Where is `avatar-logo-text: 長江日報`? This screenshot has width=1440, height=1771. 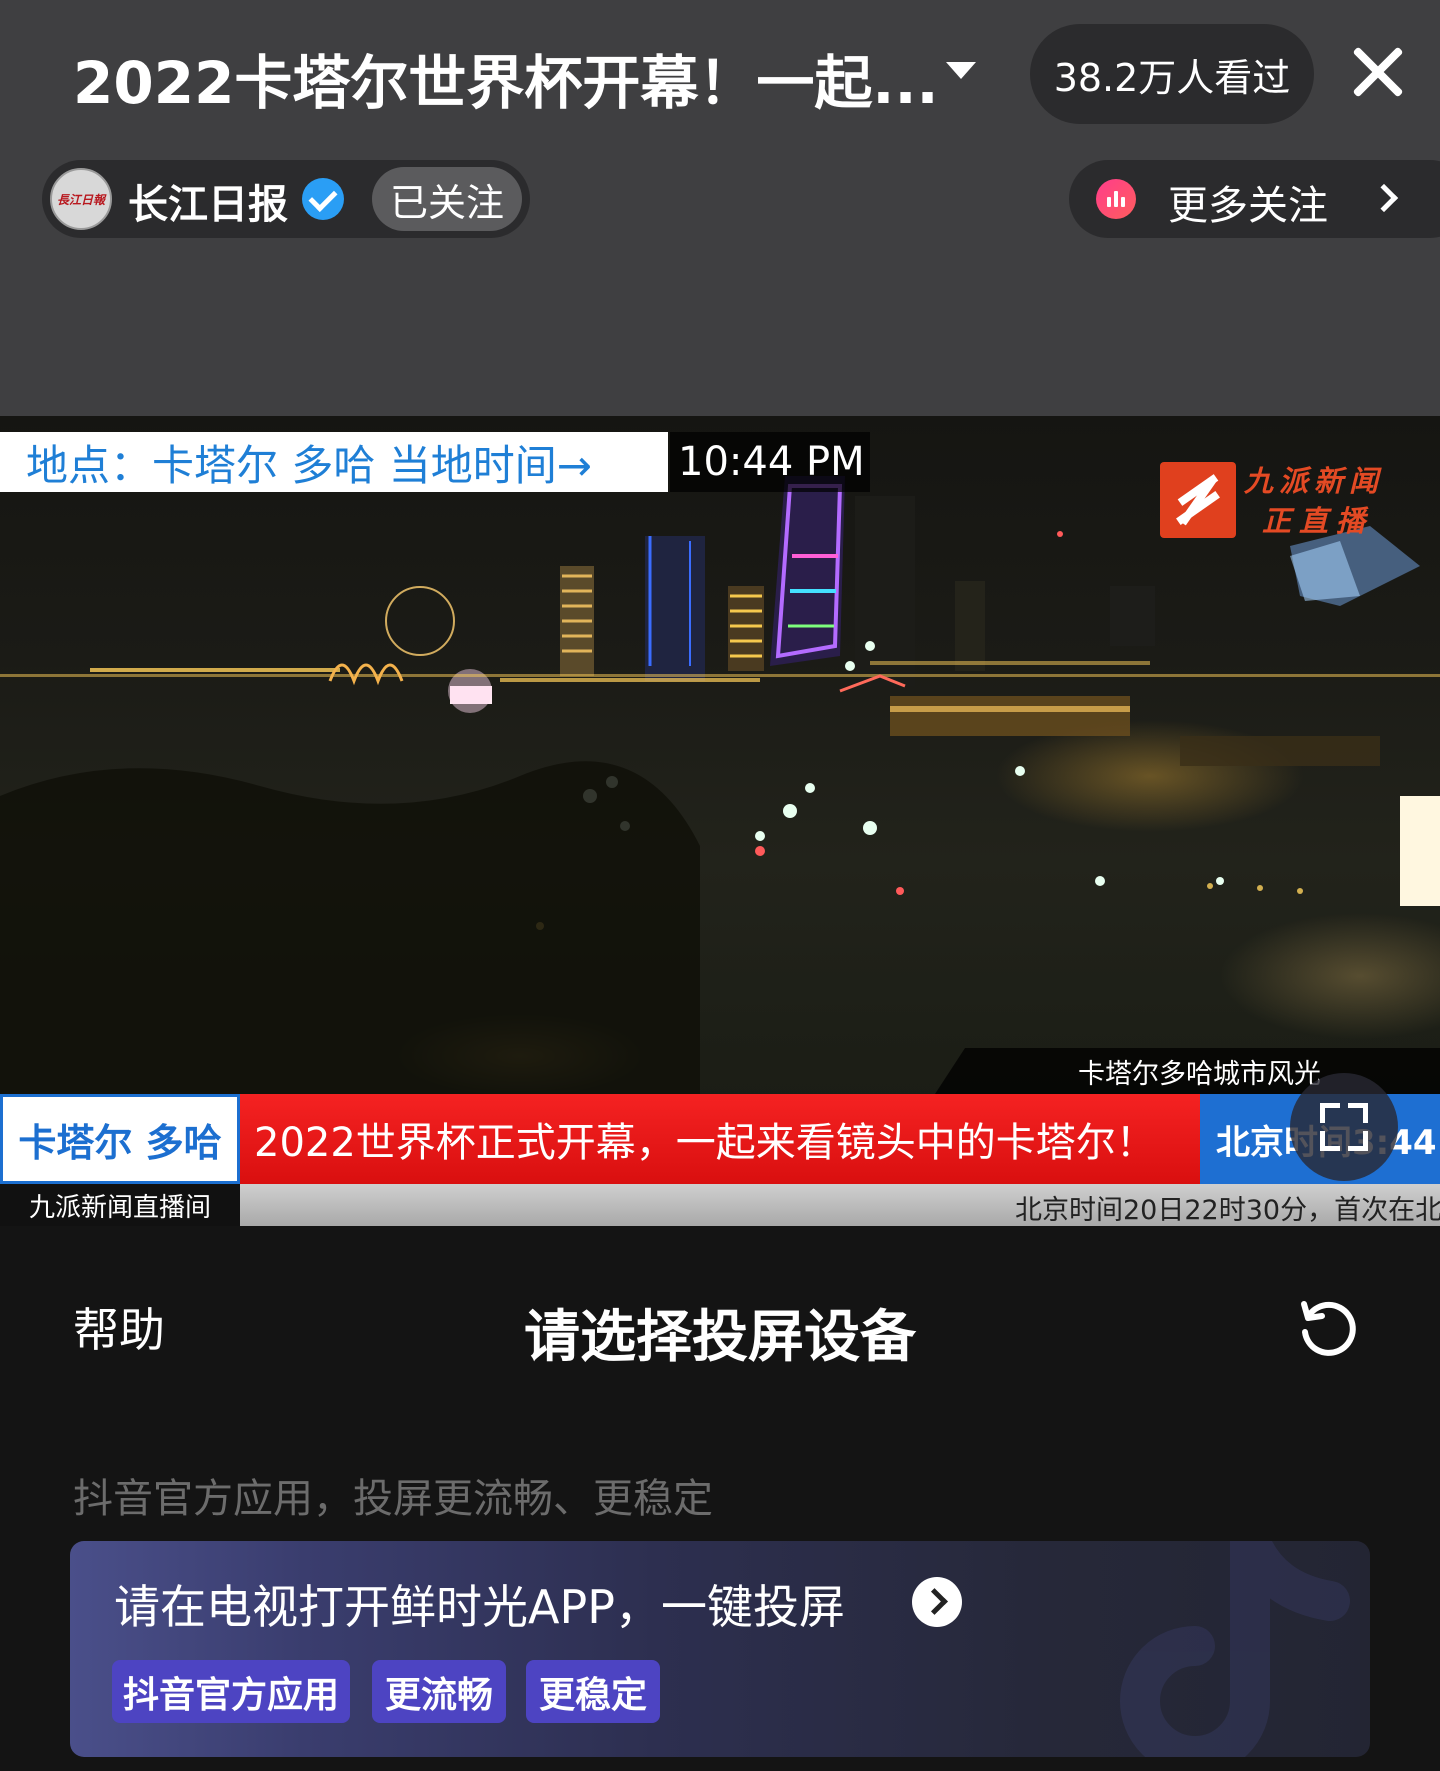
avatar-logo-text: 長江日報 is located at coordinates (80, 199).